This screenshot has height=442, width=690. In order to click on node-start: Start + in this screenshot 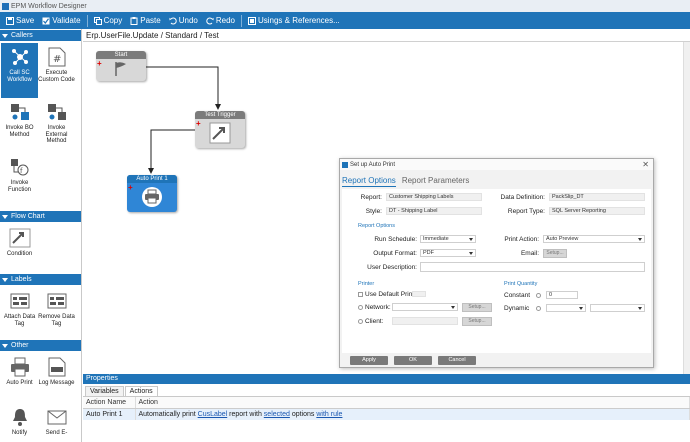, I will do `click(121, 66)`.